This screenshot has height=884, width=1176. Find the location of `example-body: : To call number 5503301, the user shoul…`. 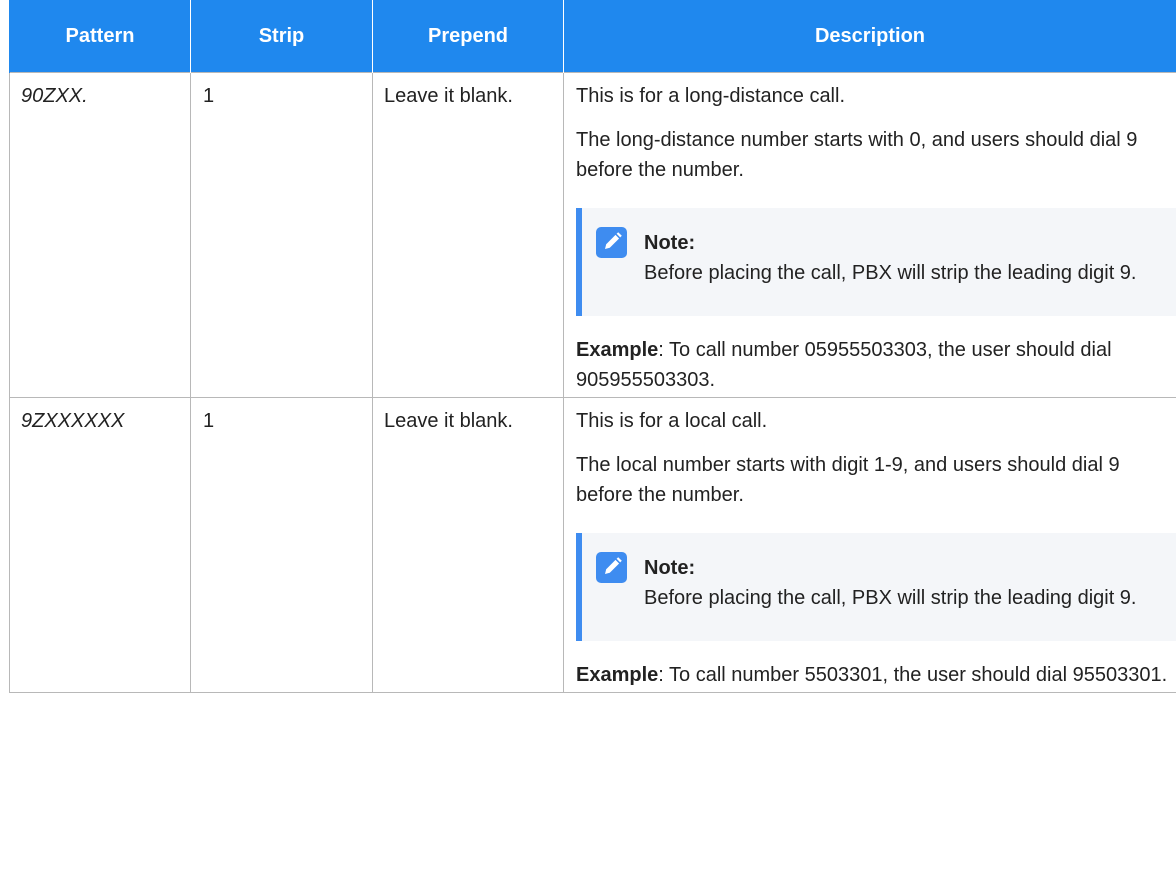

example-body: : To call number 5503301, the user shoul… is located at coordinates (913, 675).